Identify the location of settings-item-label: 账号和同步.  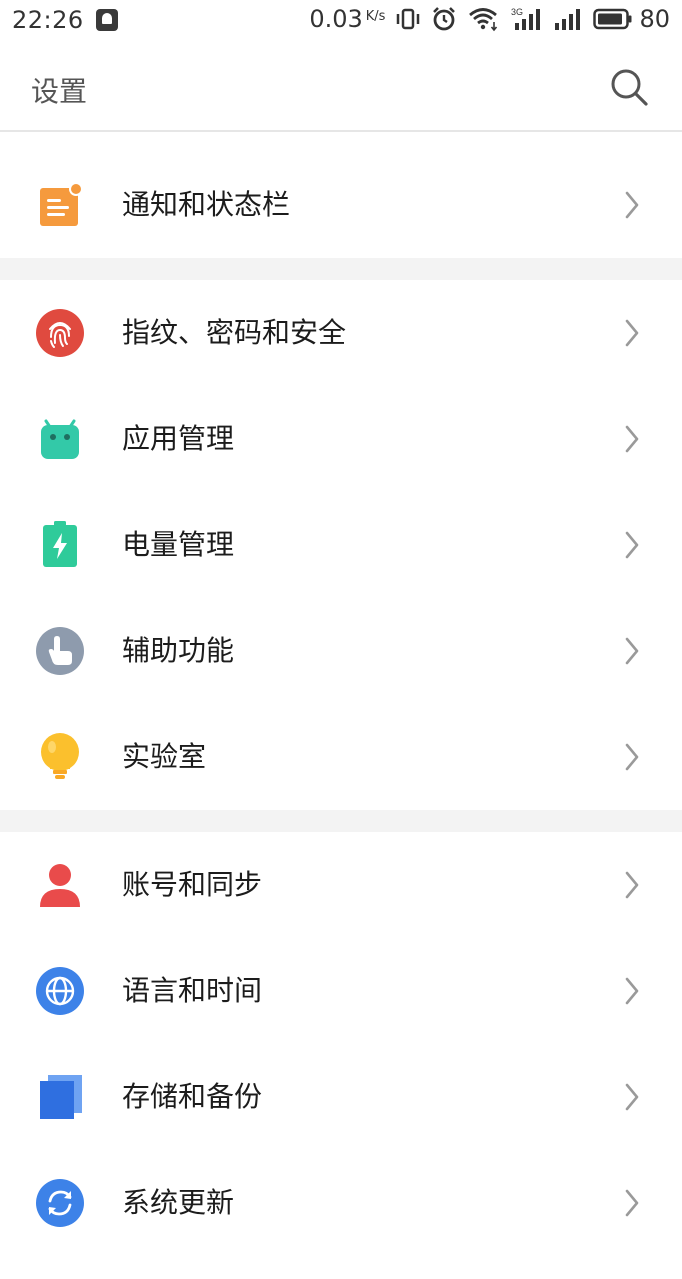
(192, 884).